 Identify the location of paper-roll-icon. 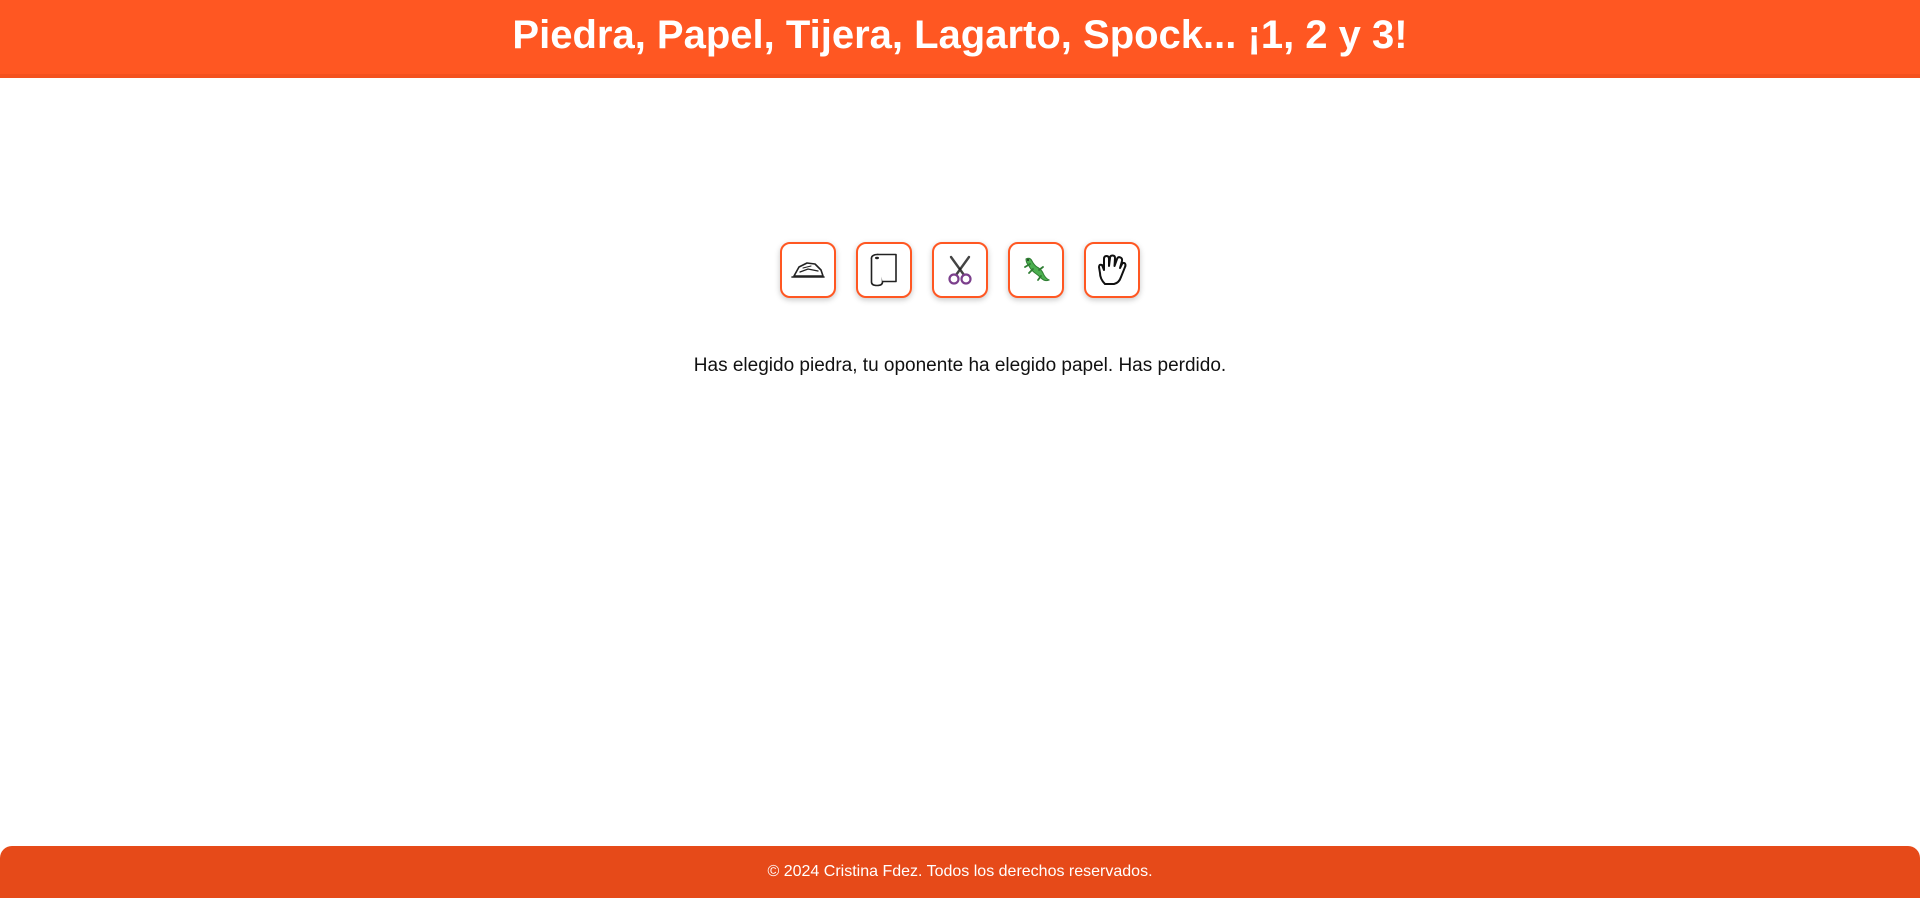
(884, 270).